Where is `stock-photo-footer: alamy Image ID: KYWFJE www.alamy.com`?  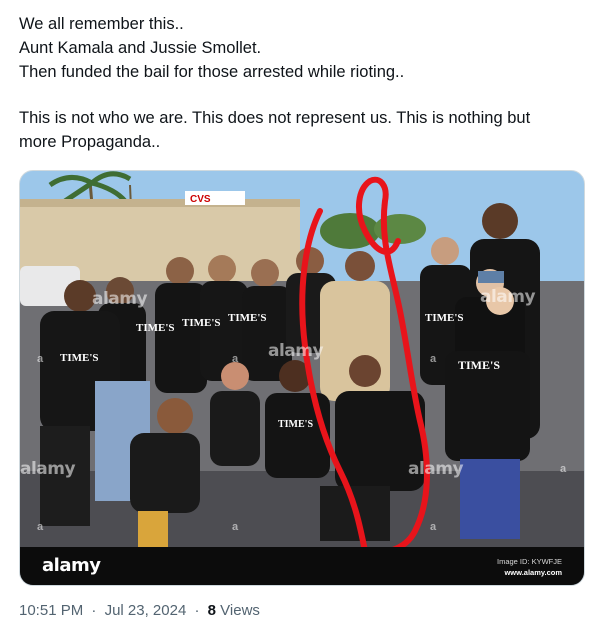 stock-photo-footer: alamy Image ID: KYWFJE www.alamy.com is located at coordinates (302, 566).